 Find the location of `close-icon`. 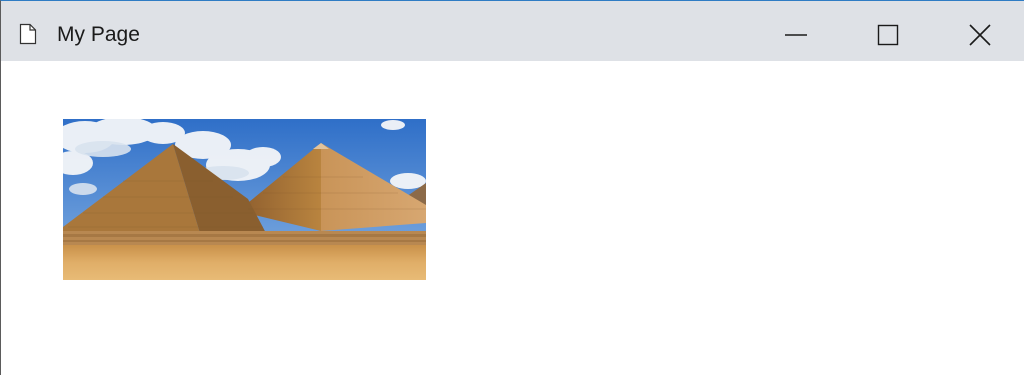

close-icon is located at coordinates (980, 35).